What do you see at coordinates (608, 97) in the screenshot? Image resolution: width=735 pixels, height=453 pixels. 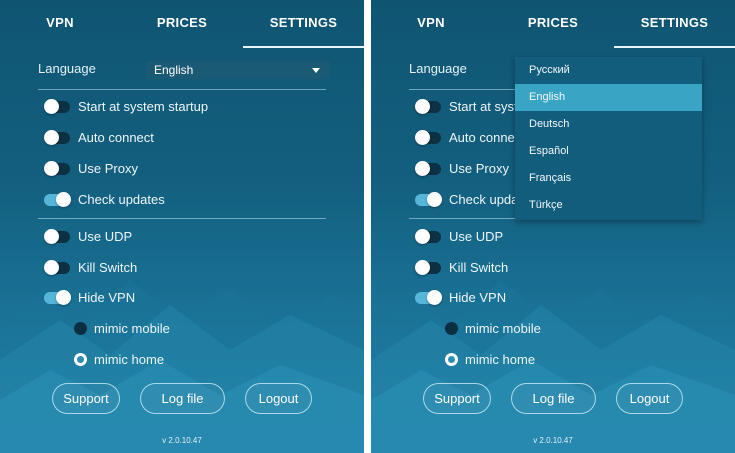 I see `language-option-english: English` at bounding box center [608, 97].